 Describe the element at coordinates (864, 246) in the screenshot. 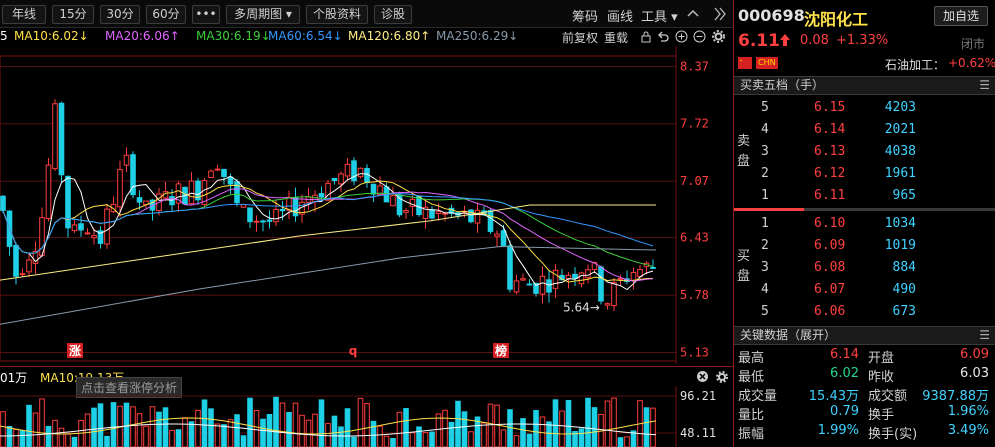

I see `buy-order-row: 2 6.09 1019` at that location.